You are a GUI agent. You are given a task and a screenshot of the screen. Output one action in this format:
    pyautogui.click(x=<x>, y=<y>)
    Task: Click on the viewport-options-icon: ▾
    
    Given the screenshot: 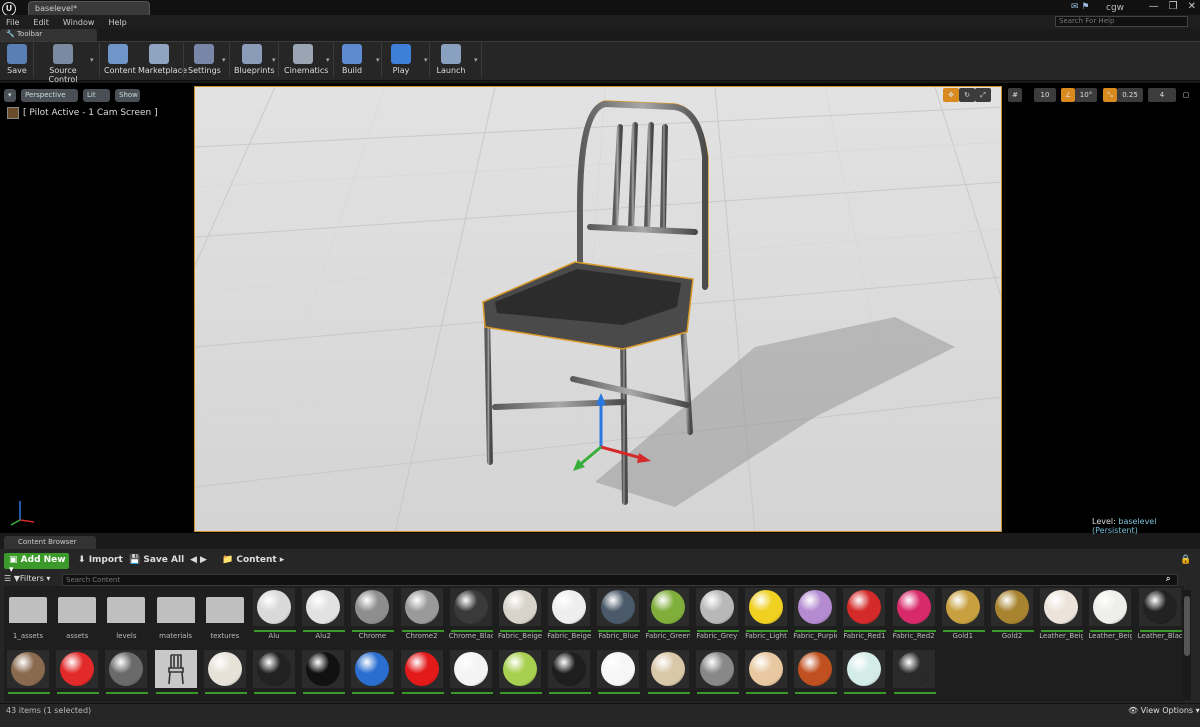 What is the action you would take?
    pyautogui.click(x=10, y=95)
    